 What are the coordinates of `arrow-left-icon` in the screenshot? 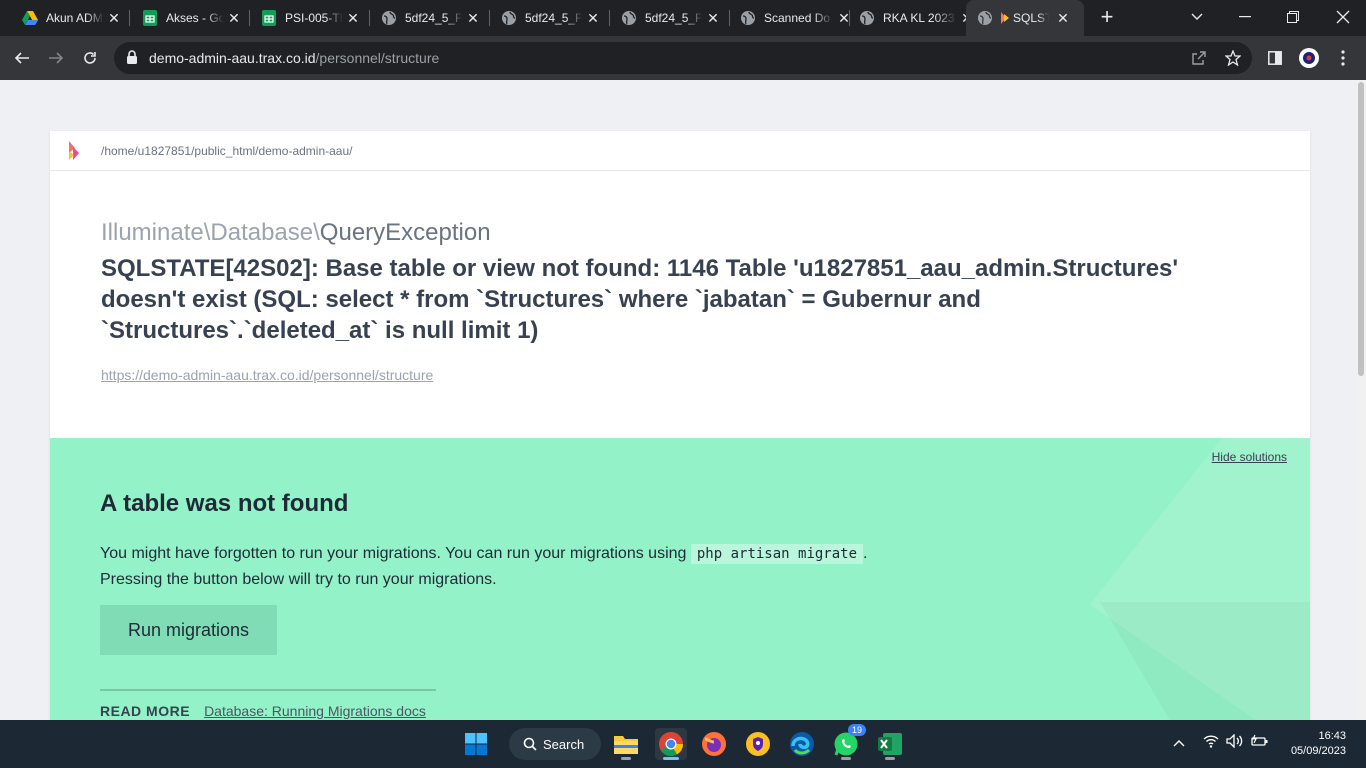 It's located at (21, 58).